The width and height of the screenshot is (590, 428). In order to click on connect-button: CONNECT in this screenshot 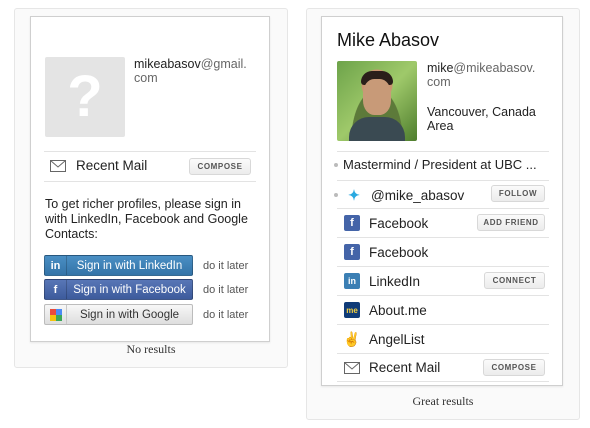, I will do `click(514, 280)`.